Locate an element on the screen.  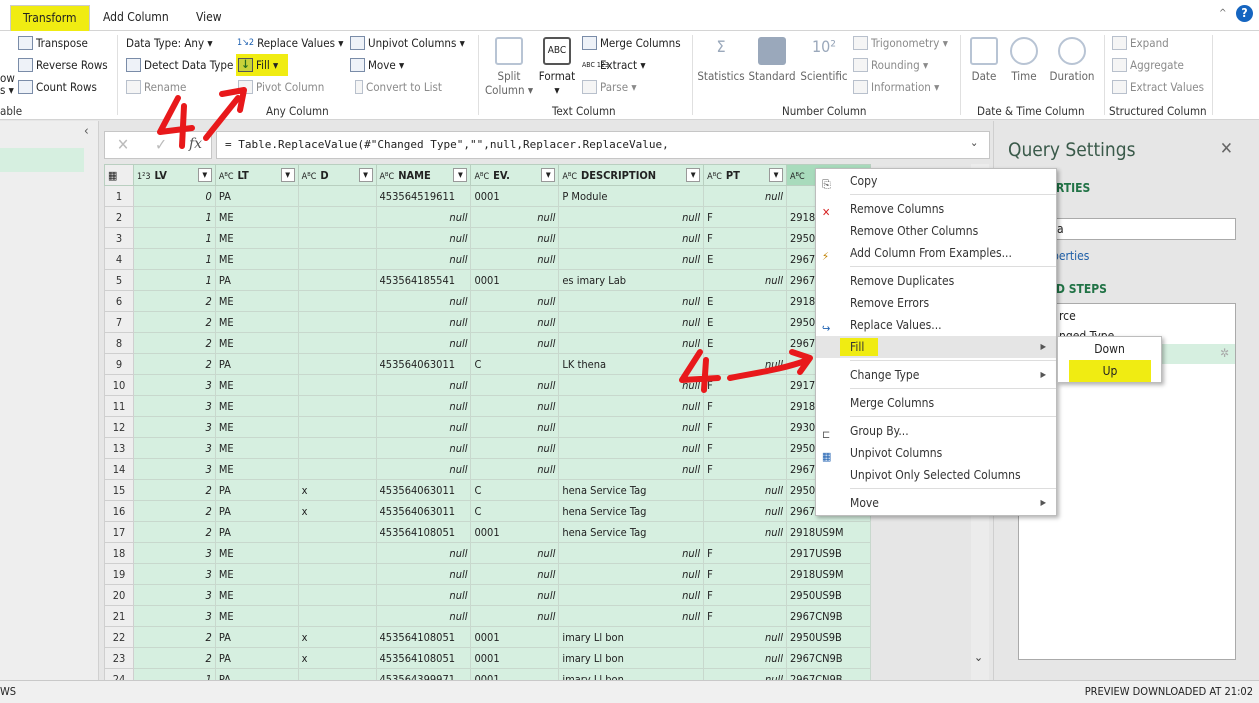
menu-item-move: Move ▶ is located at coordinates (936, 503).